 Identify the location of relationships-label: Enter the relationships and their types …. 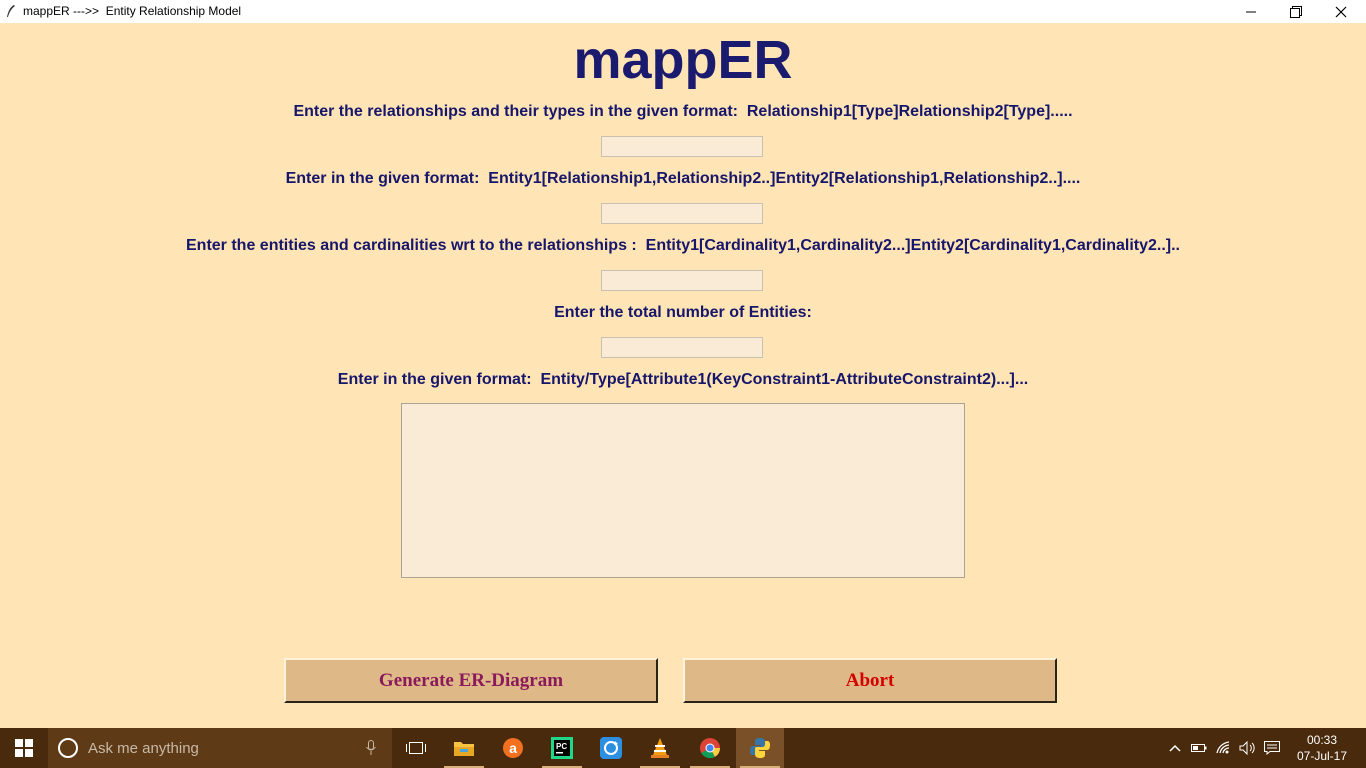
(683, 111).